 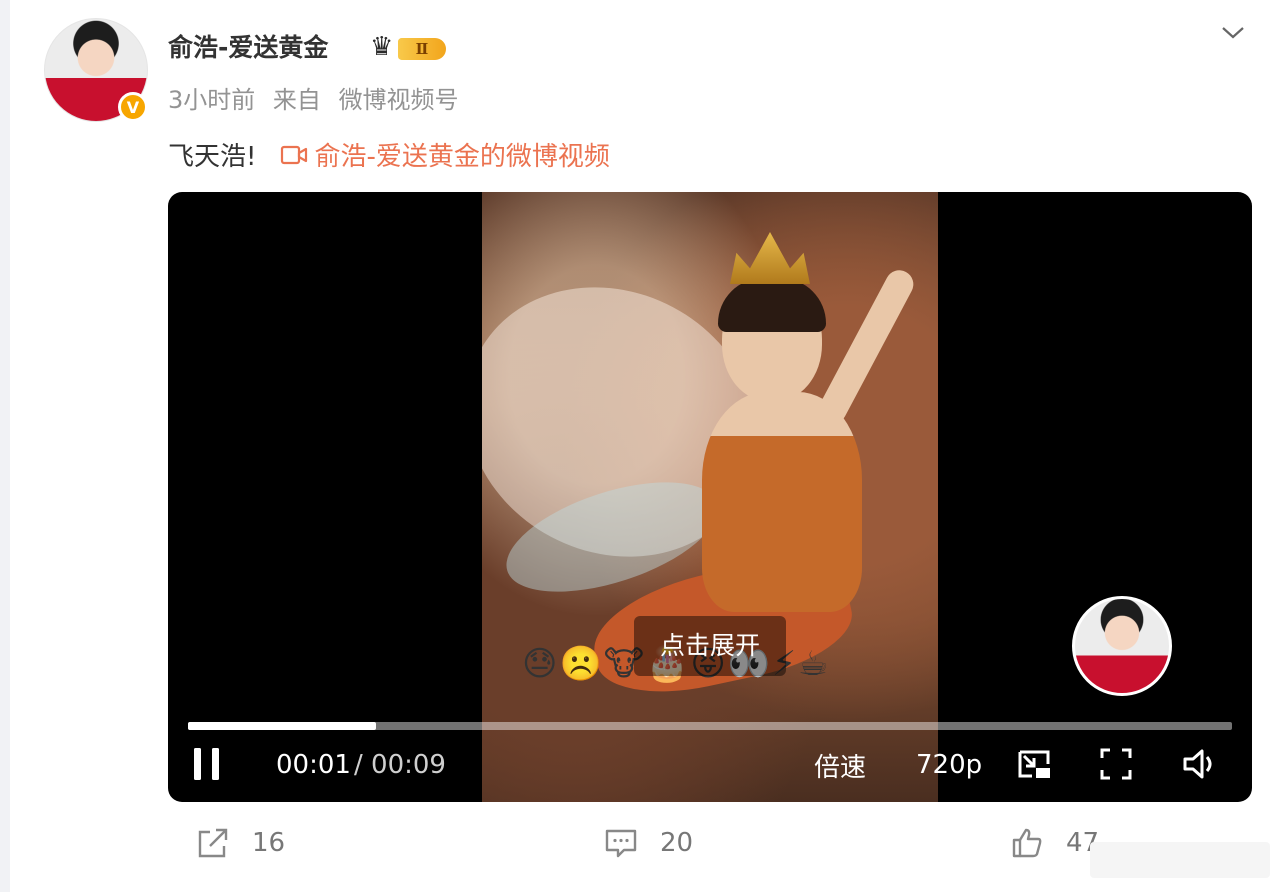 What do you see at coordinates (1233, 33) in the screenshot?
I see `chevron-down-icon` at bounding box center [1233, 33].